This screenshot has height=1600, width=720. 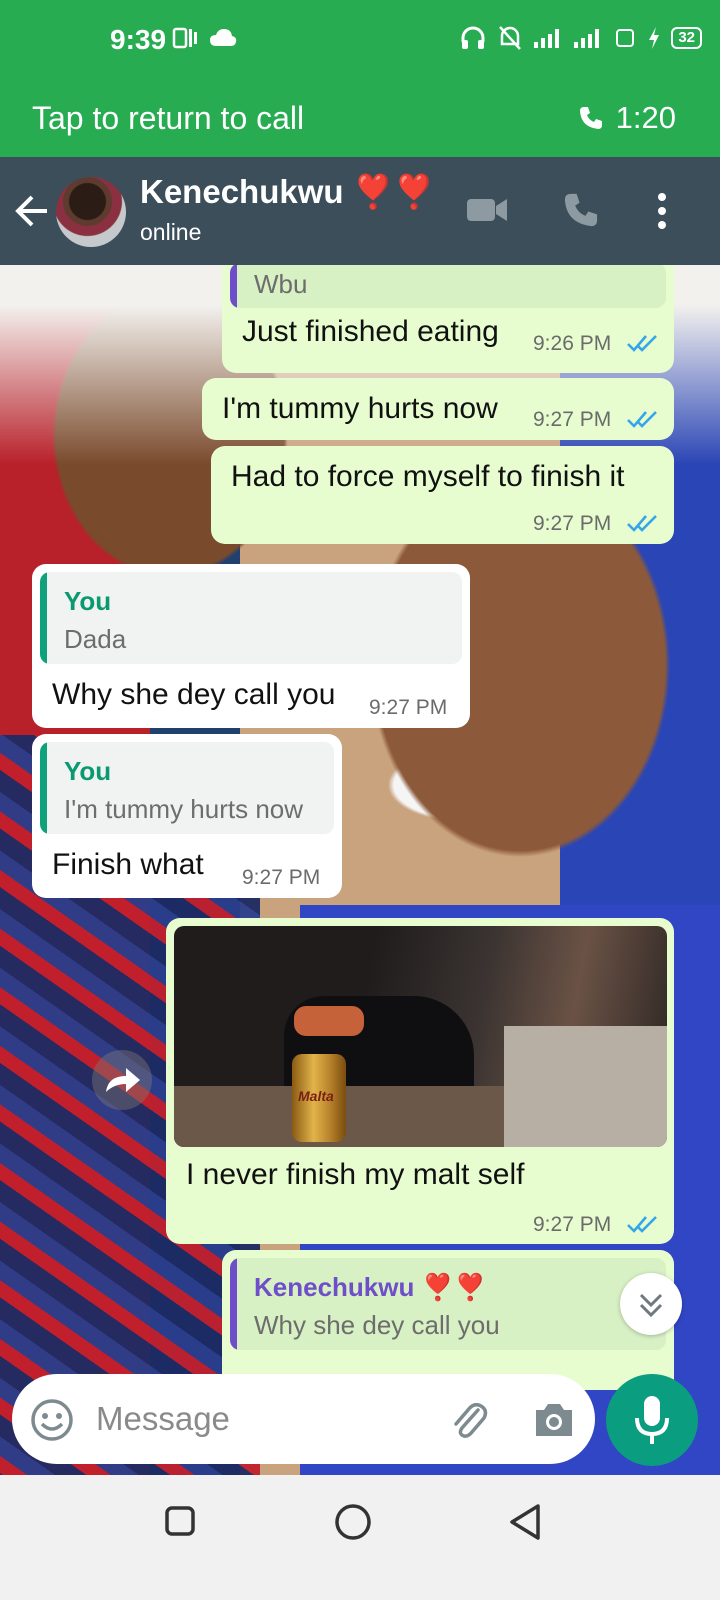 I want to click on quoted-text: Why she dey call you, so click(x=377, y=1325).